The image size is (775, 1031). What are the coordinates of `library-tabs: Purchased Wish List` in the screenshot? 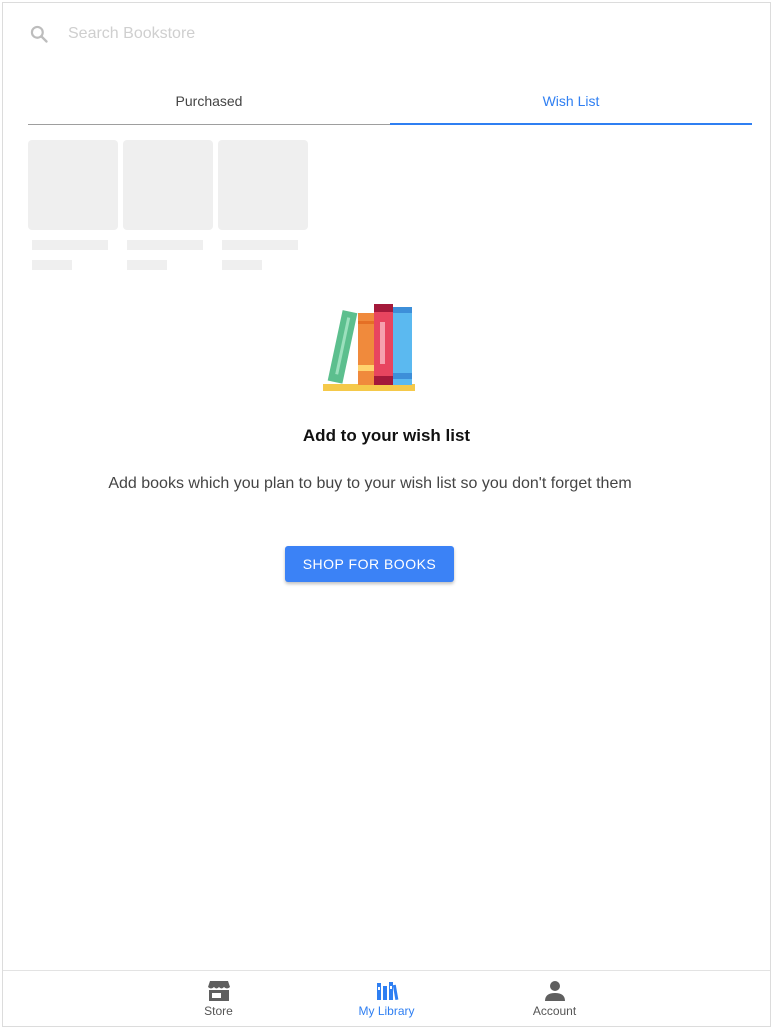 It's located at (390, 103).